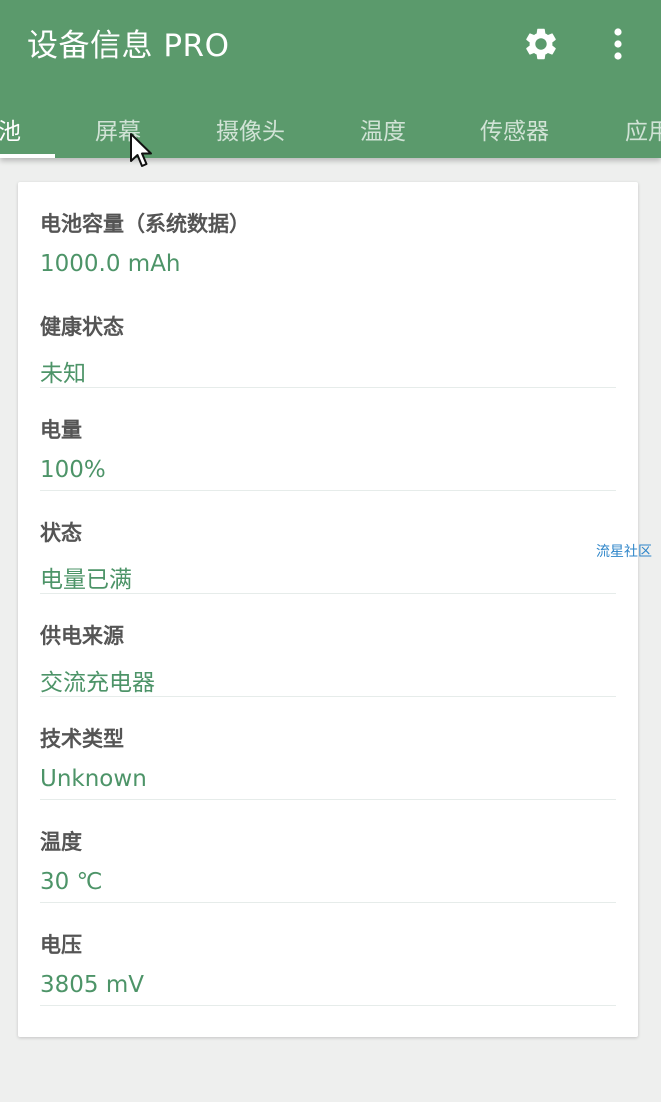 The width and height of the screenshot is (661, 1102). I want to click on info-row-battery-capacity: 电池容量（系统数据） 1000.0 mAh, so click(328, 233).